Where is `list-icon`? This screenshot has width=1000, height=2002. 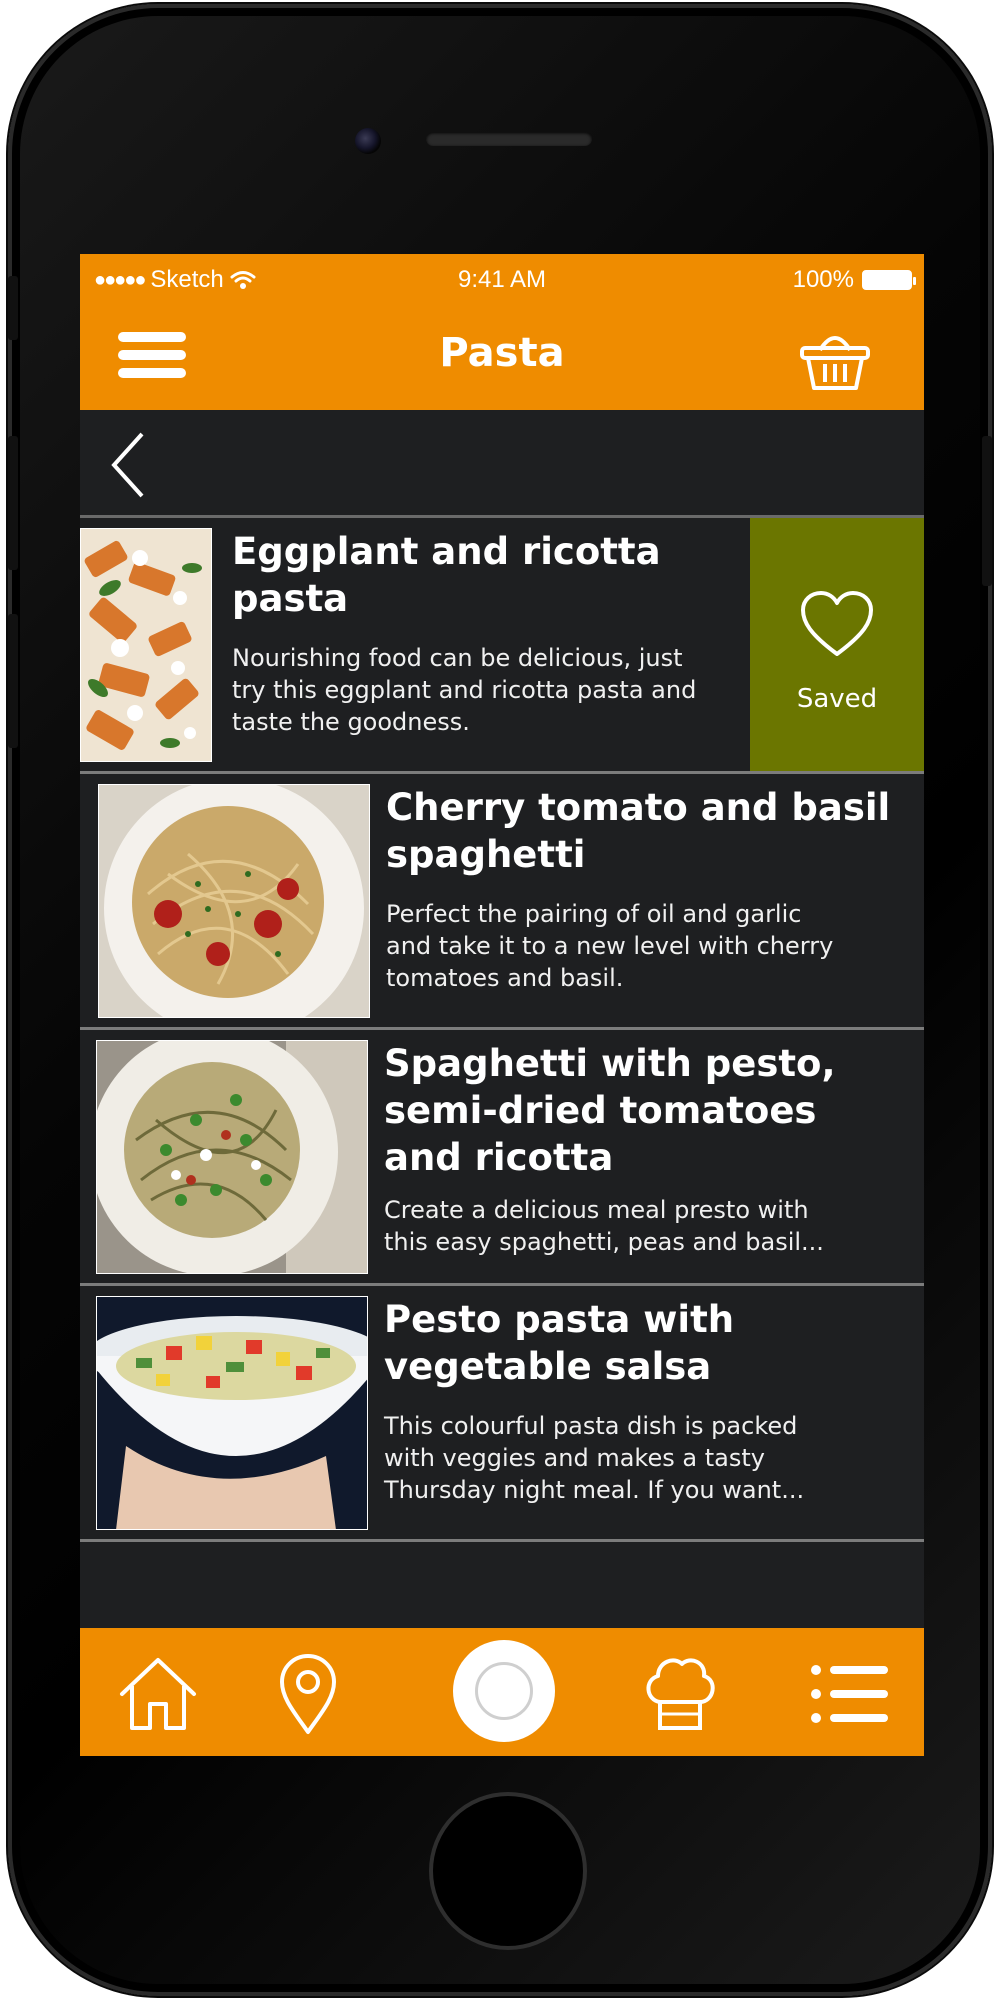 list-icon is located at coordinates (850, 1694).